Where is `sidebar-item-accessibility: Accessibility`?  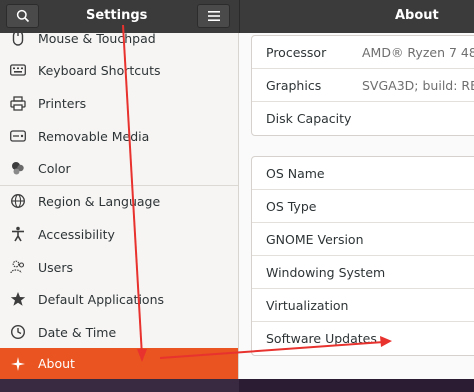
sidebar-item-accessibility: Accessibility is located at coordinates (119, 234).